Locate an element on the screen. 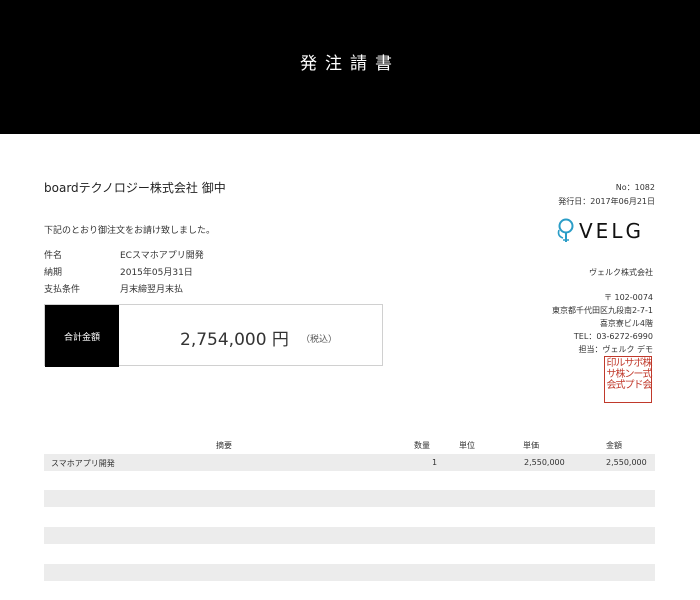  column-header-quantity: 数量 is located at coordinates (422, 445).